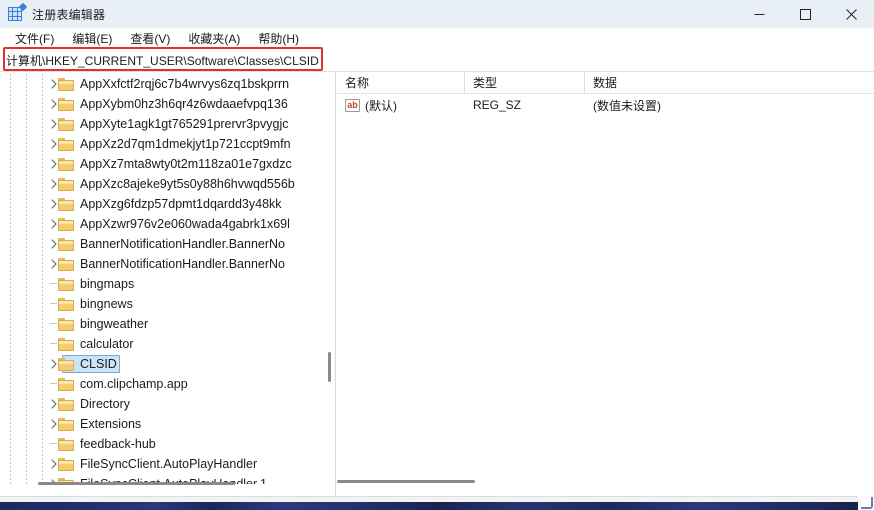  Describe the element at coordinates (406, 481) in the screenshot. I see `values-horizontal-scrollbar-thumb` at that location.